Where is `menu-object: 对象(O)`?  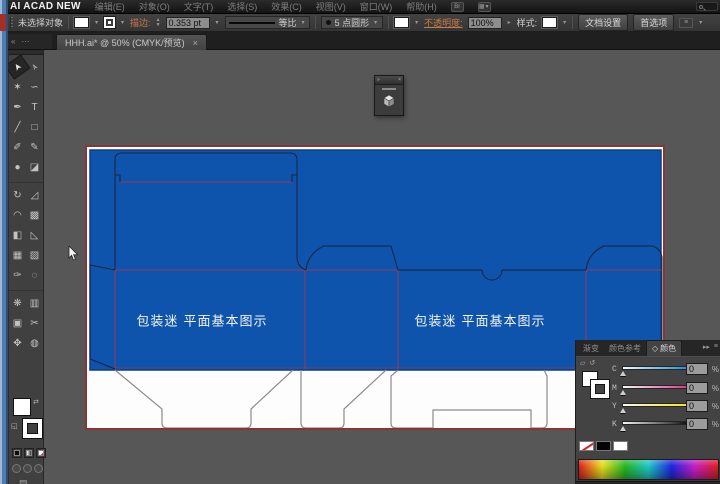
menu-object: 对象(O) is located at coordinates (154, 6).